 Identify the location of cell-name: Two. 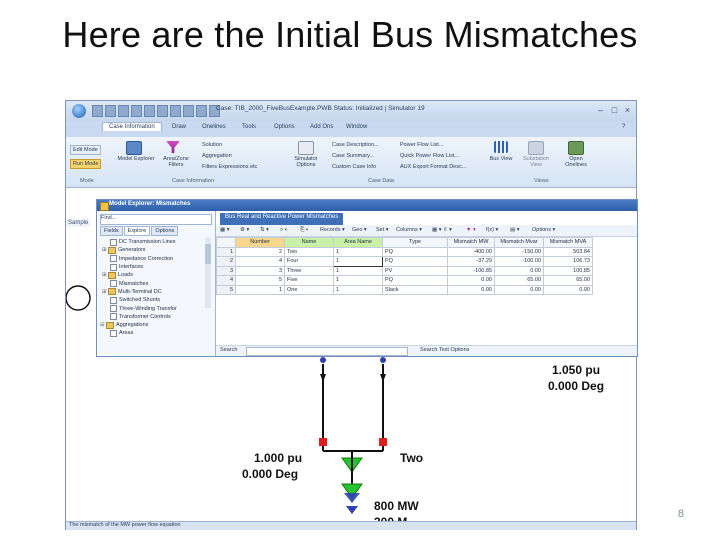
(309, 251).